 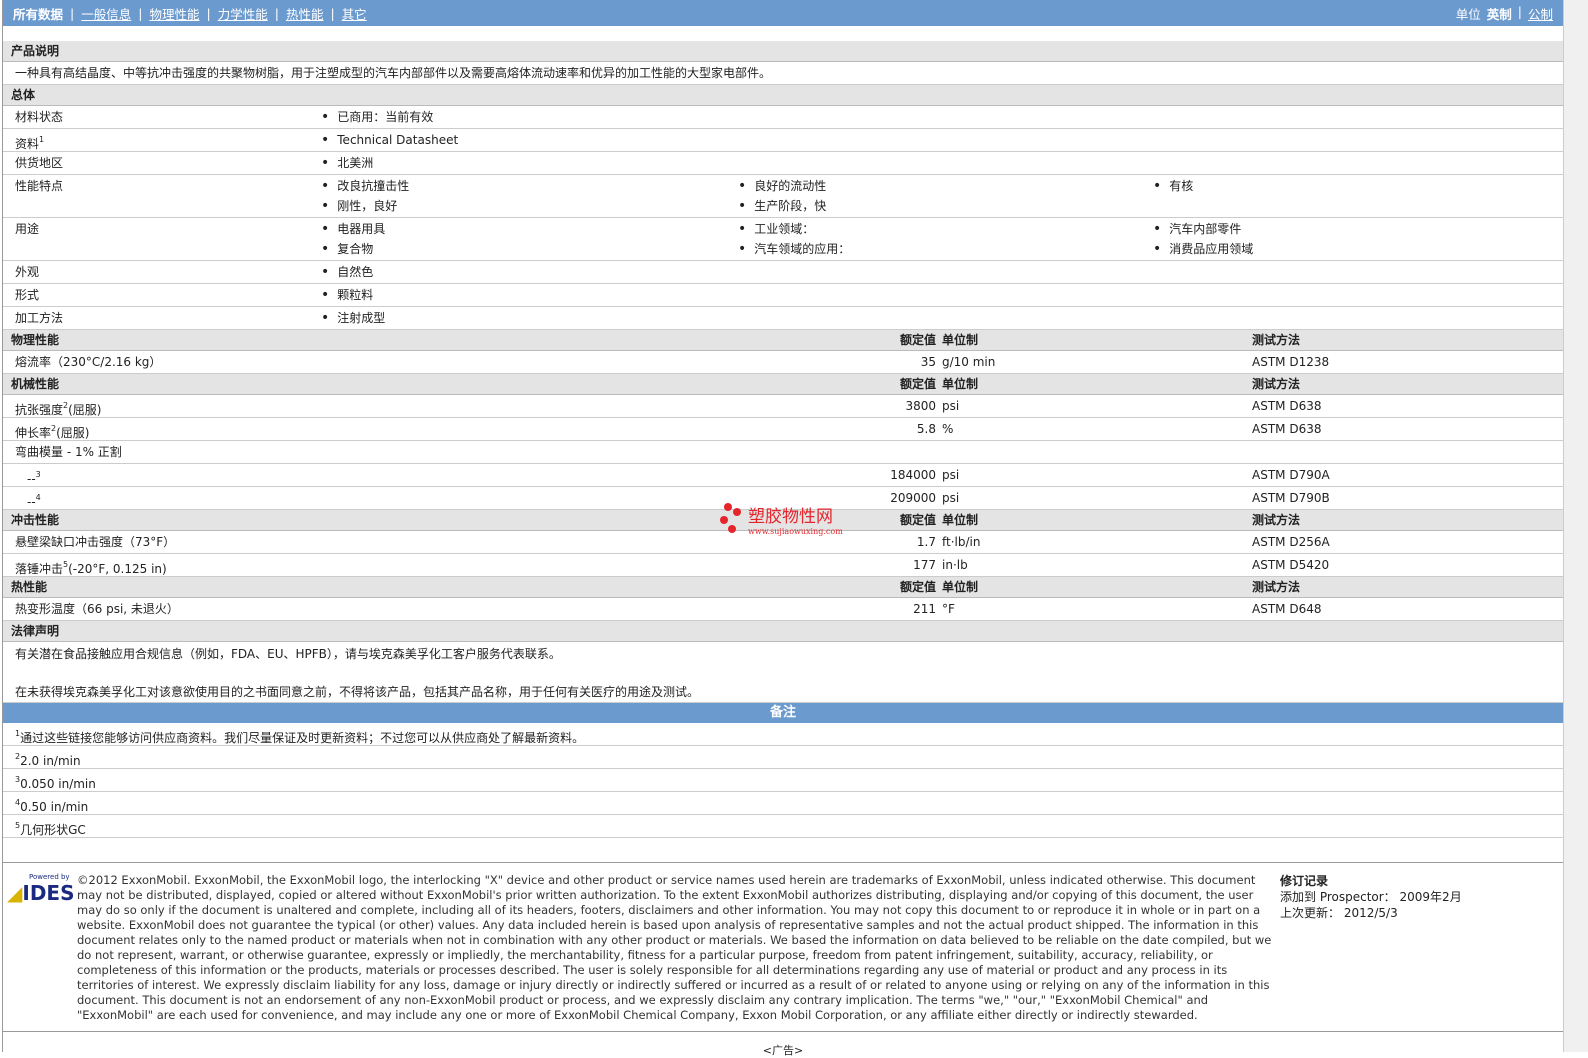 What do you see at coordinates (924, 565) in the screenshot?
I see `property-value: 177` at bounding box center [924, 565].